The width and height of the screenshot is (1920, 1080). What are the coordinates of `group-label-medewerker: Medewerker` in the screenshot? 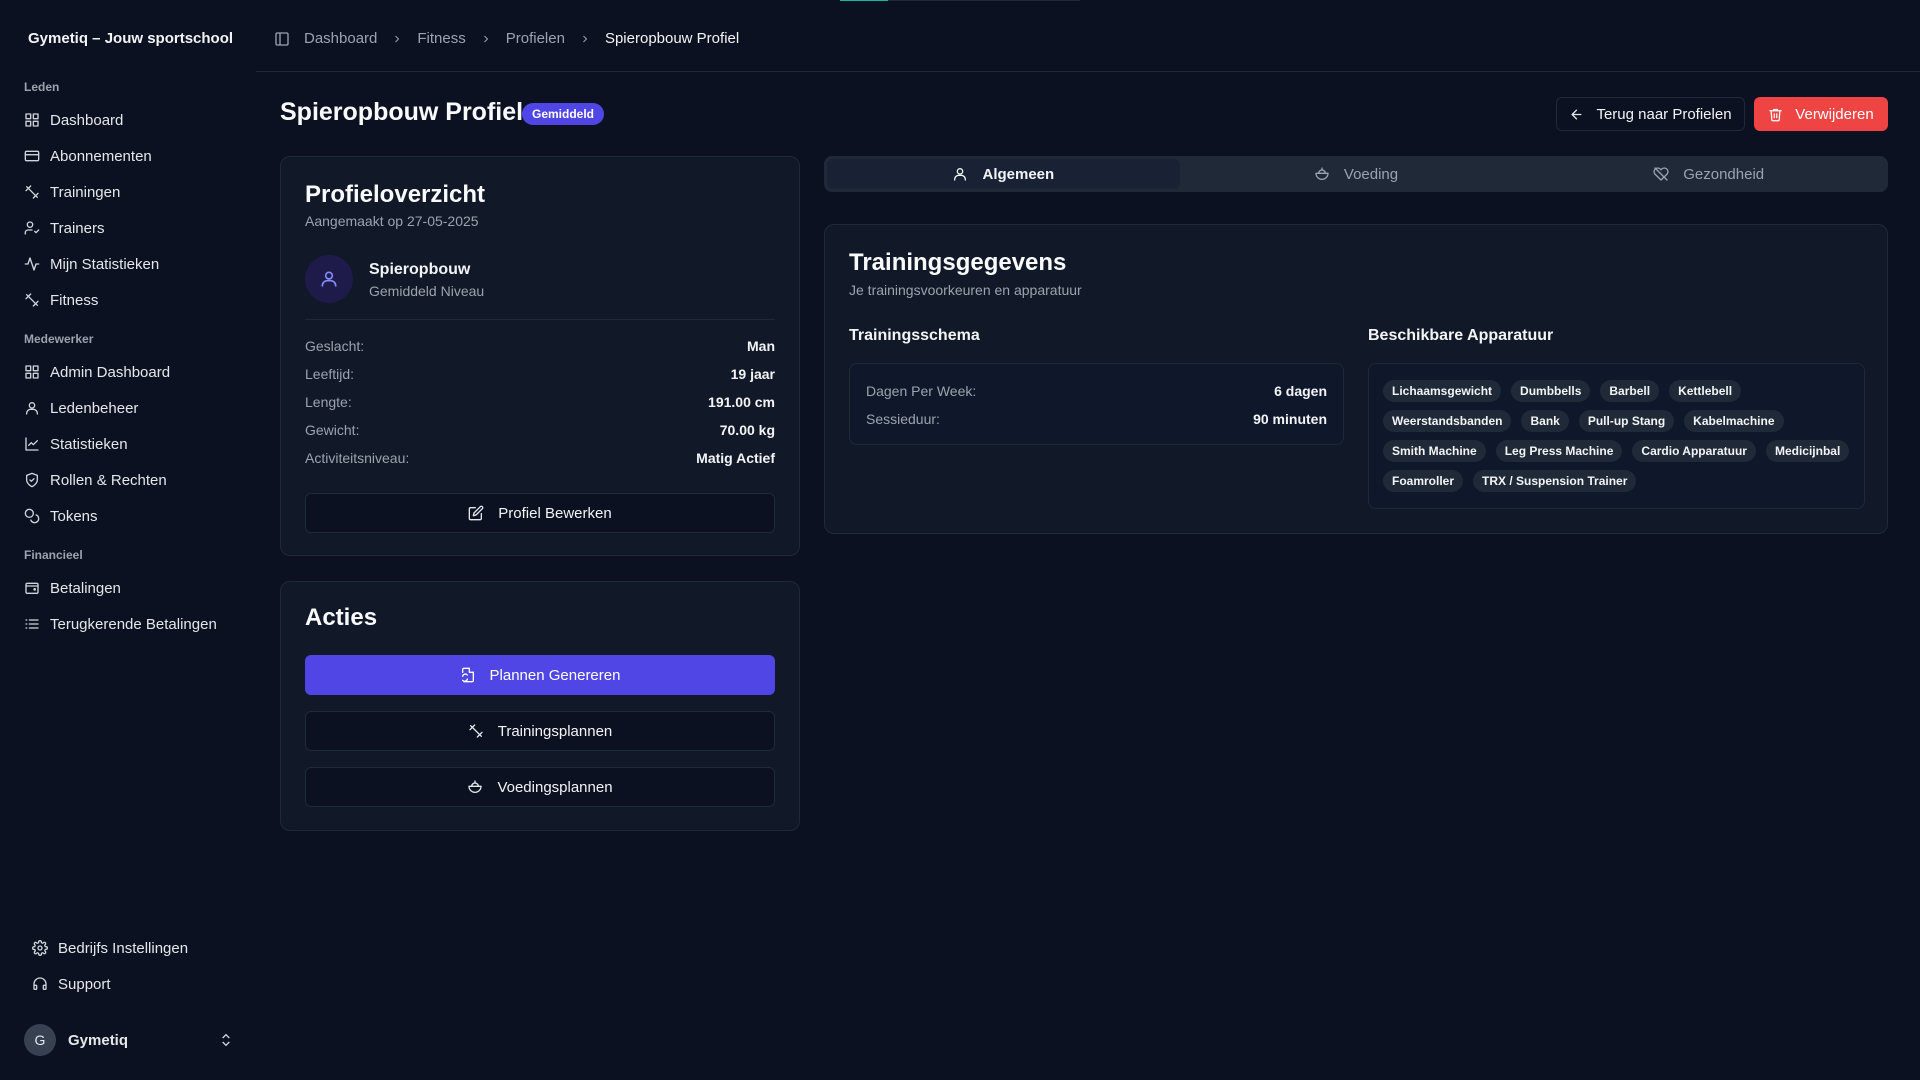 It's located at (59, 339).